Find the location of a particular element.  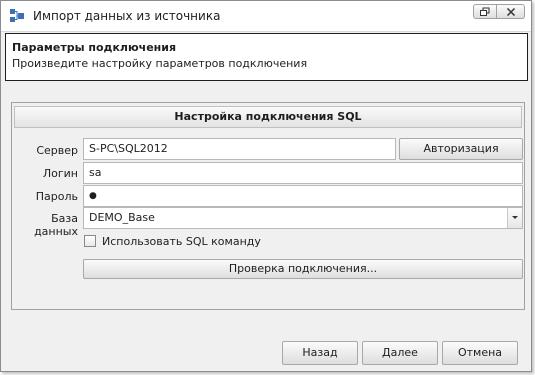

group-title: Настройка подключения SQL is located at coordinates (268, 117).